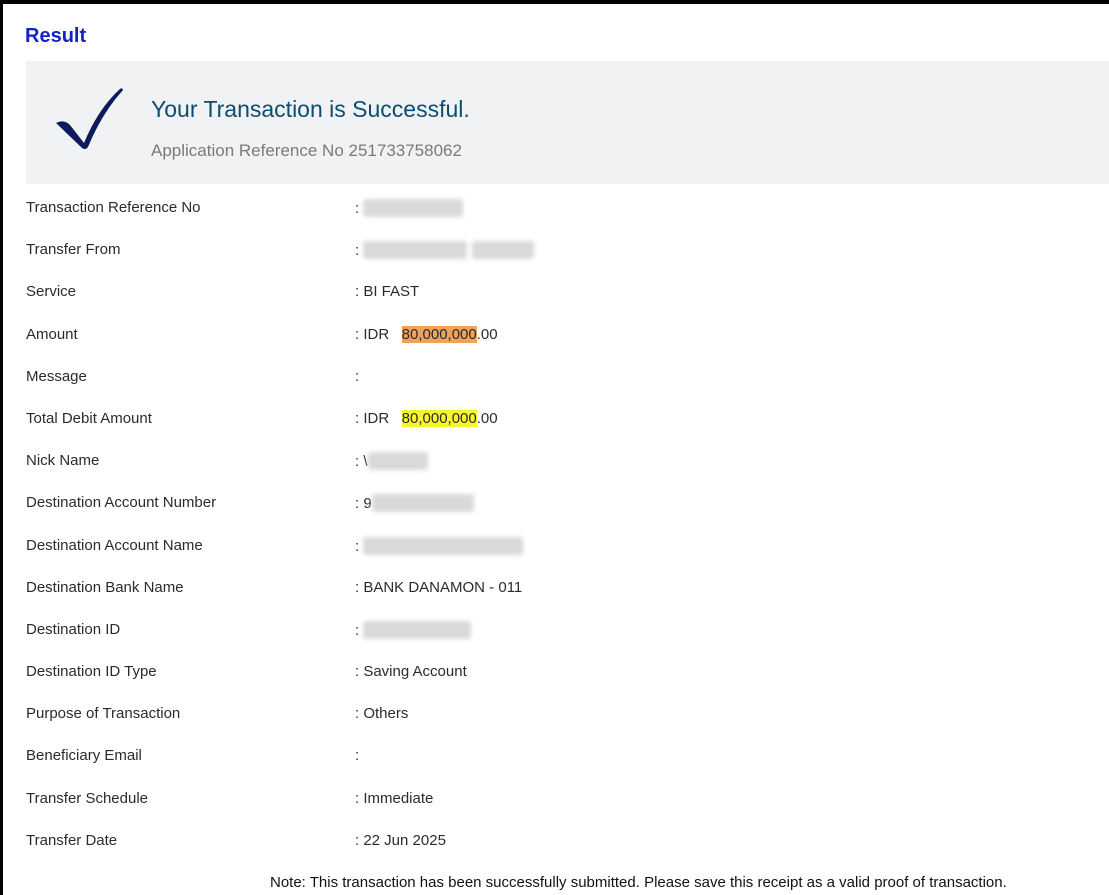  Describe the element at coordinates (526, 208) in the screenshot. I see `detail-row-transaction-ref: Transaction Reference No :` at that location.